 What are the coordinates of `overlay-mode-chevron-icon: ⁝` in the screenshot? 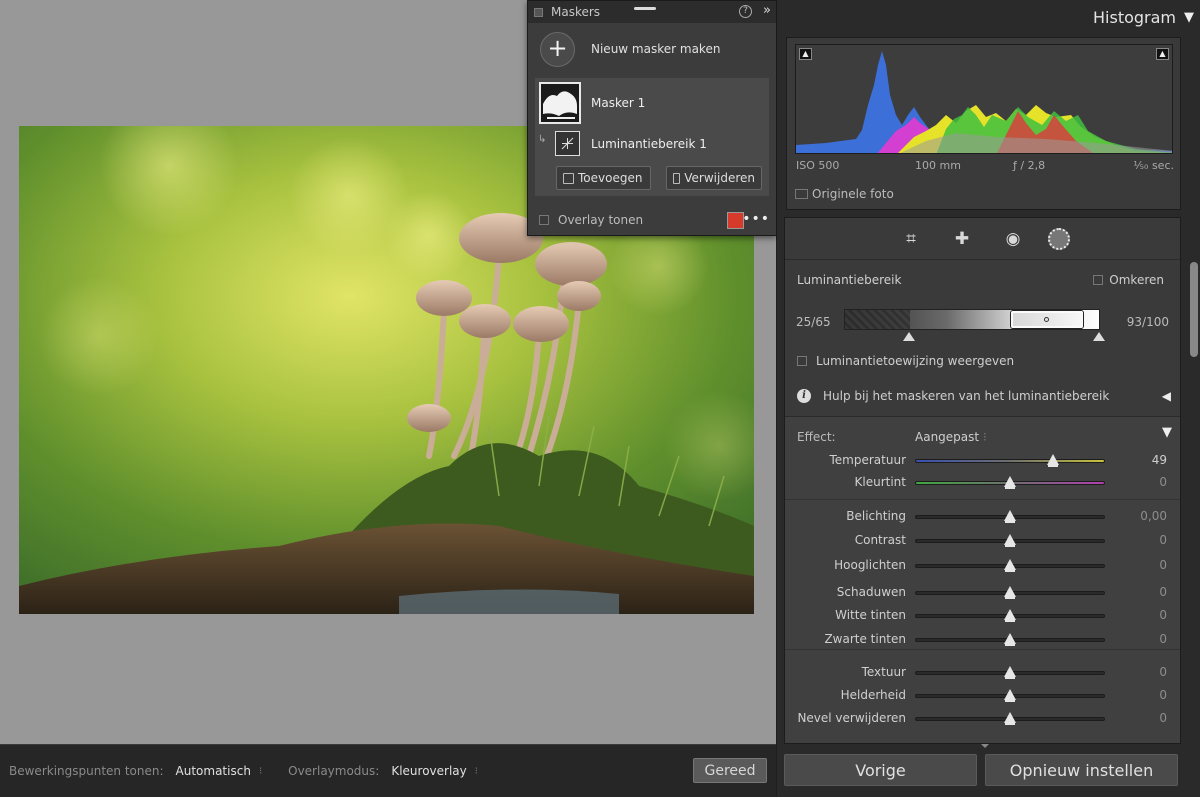 It's located at (476, 771).